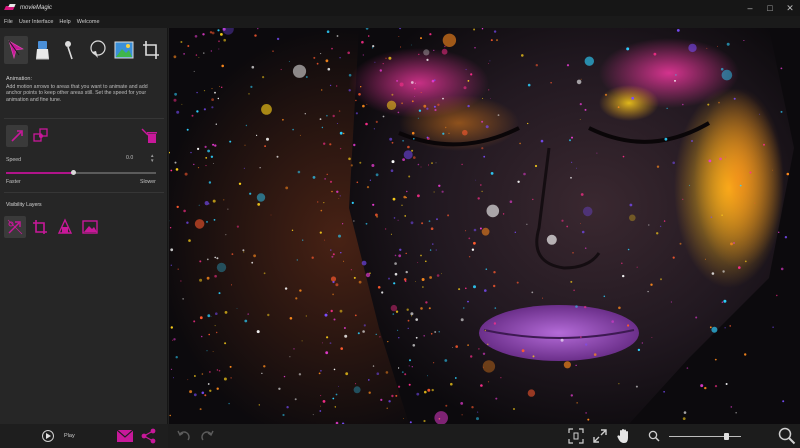  Describe the element at coordinates (184, 436) in the screenshot. I see `undo-button` at that location.